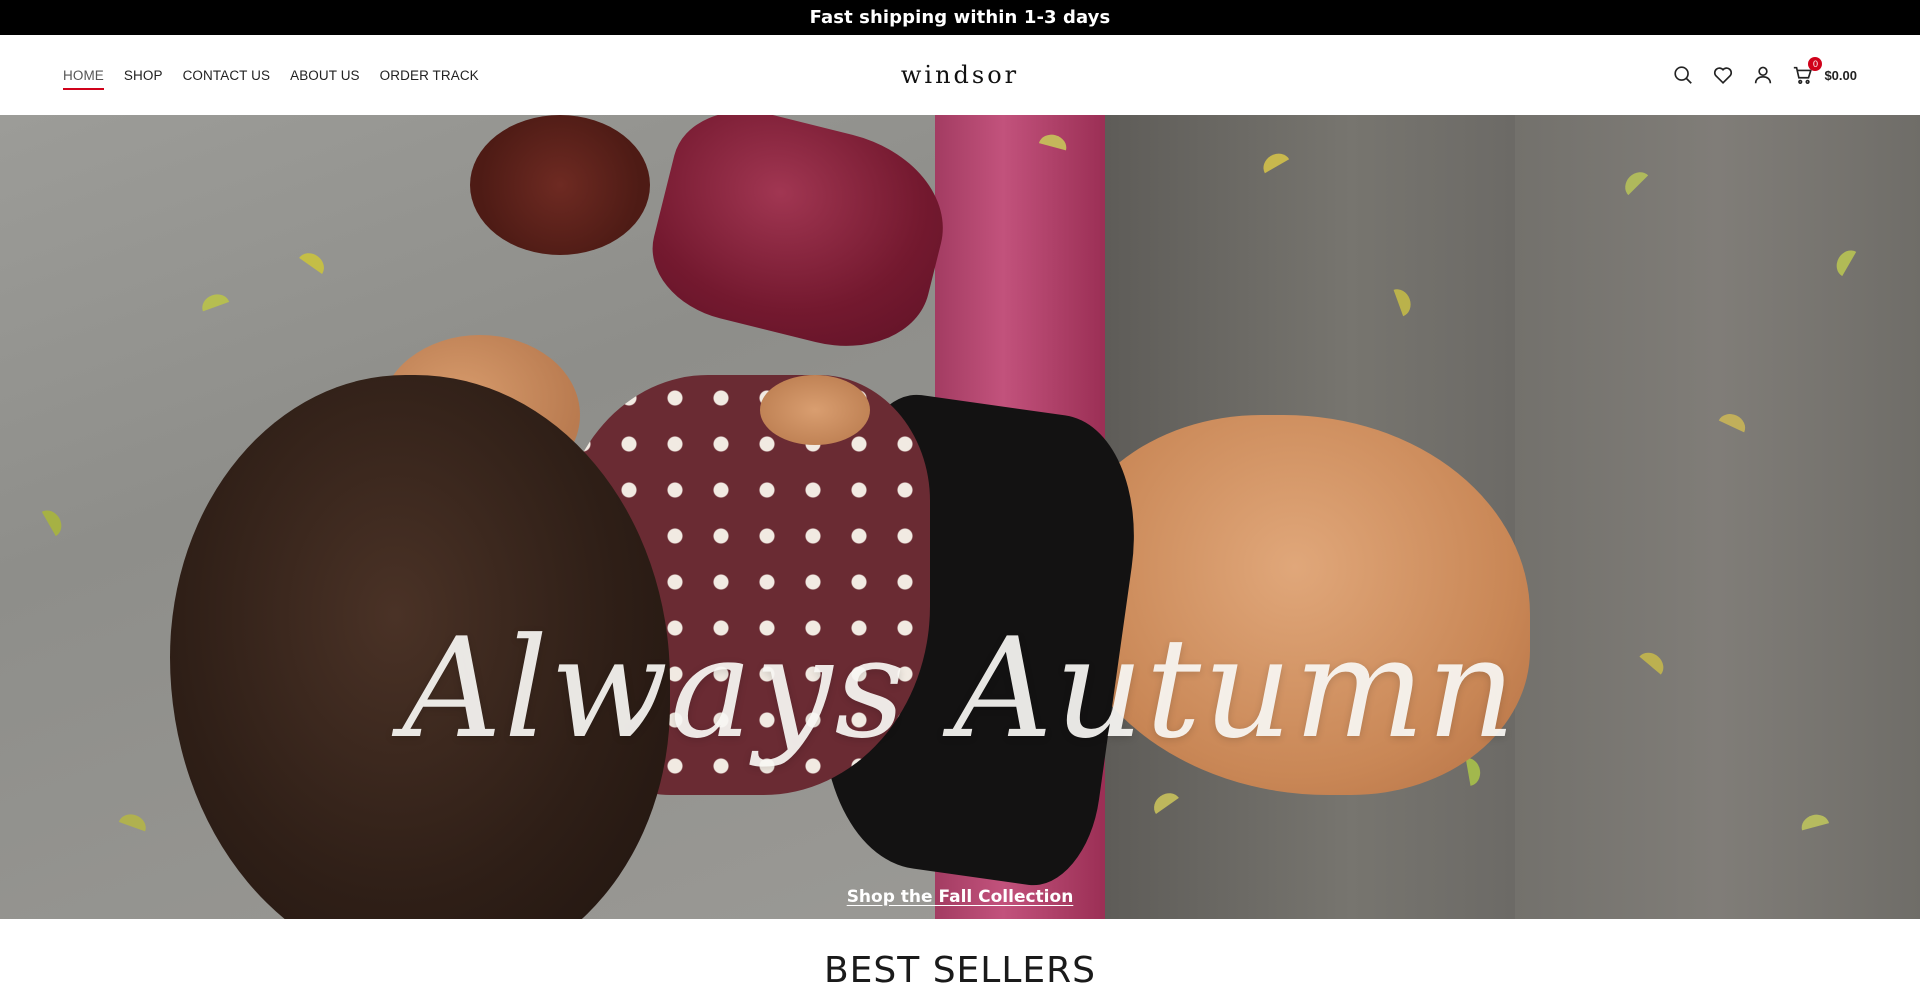 This screenshot has height=993, width=1920. Describe the element at coordinates (960, 688) in the screenshot. I see `hero-title: Always Autumn` at that location.